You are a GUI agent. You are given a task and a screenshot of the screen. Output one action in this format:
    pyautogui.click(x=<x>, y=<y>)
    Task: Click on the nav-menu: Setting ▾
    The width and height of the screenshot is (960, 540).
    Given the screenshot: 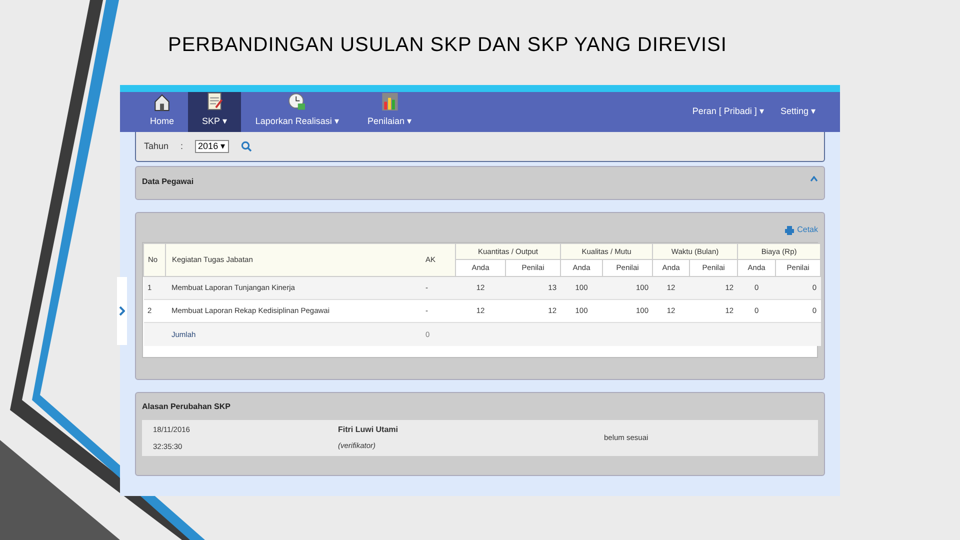 What is the action you would take?
    pyautogui.click(x=798, y=112)
    